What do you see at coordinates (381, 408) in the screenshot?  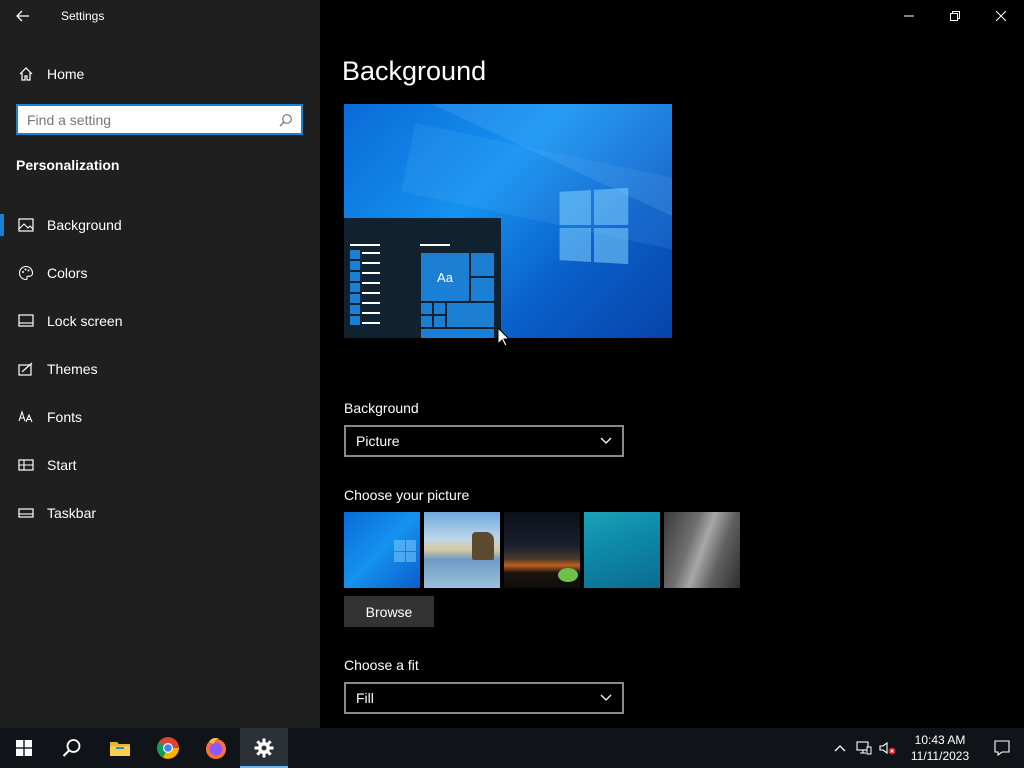 I see `background-field-label: Background` at bounding box center [381, 408].